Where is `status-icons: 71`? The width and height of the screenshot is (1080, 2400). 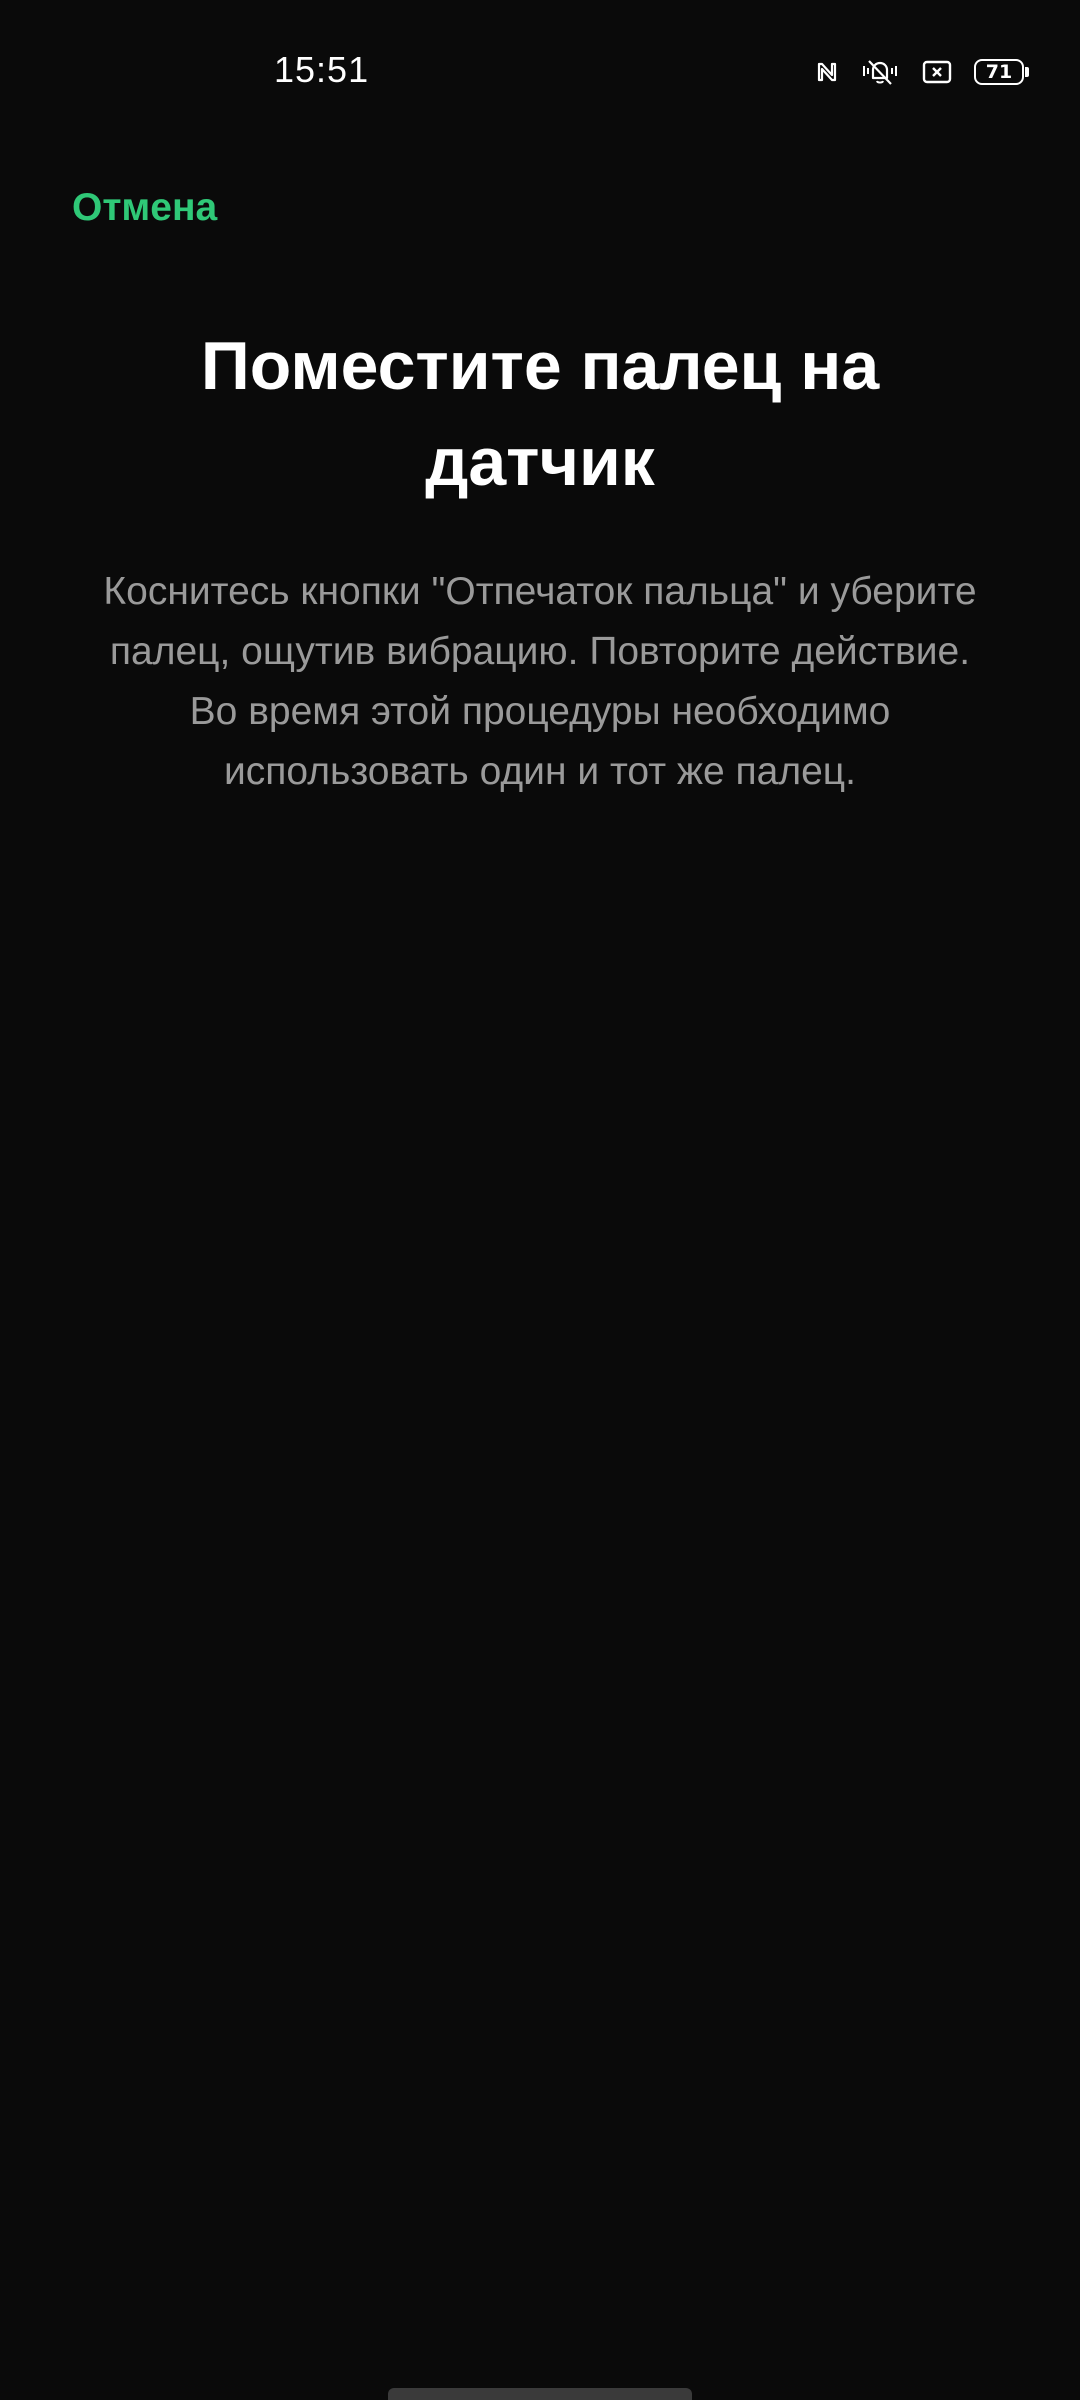 status-icons: 71 is located at coordinates (922, 72).